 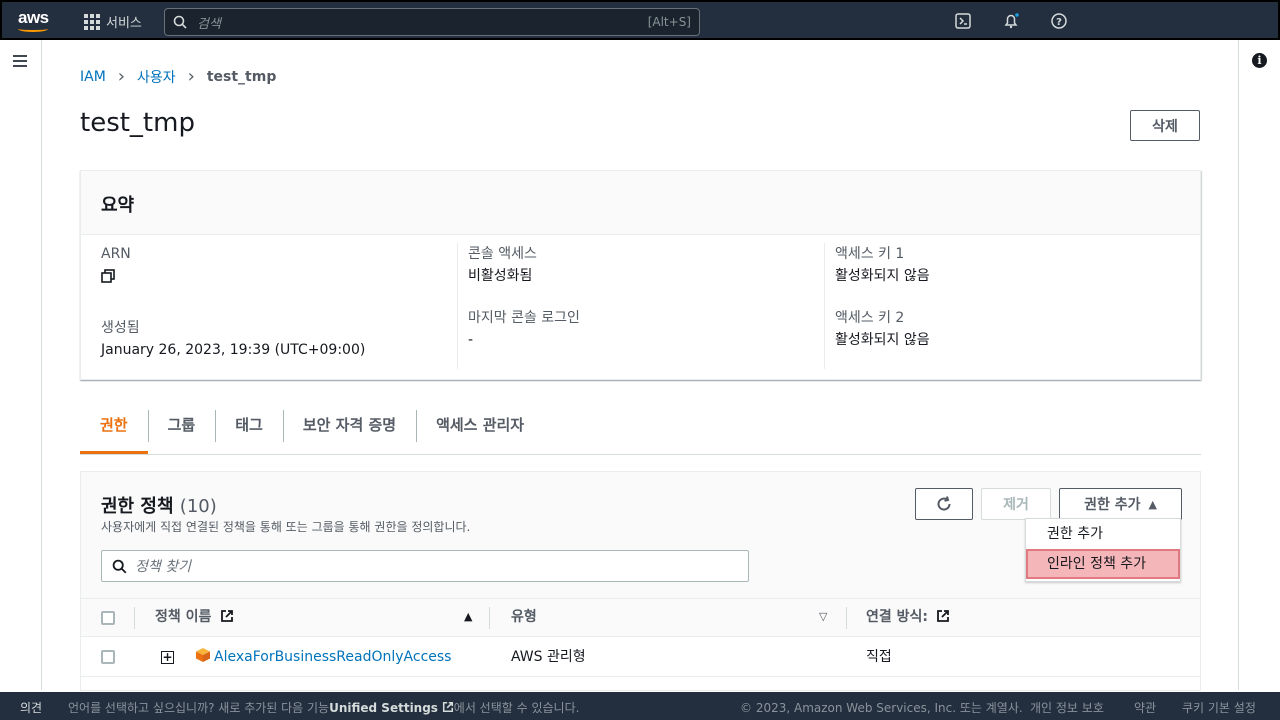 What do you see at coordinates (1016, 504) in the screenshot?
I see `remove-button: 제거` at bounding box center [1016, 504].